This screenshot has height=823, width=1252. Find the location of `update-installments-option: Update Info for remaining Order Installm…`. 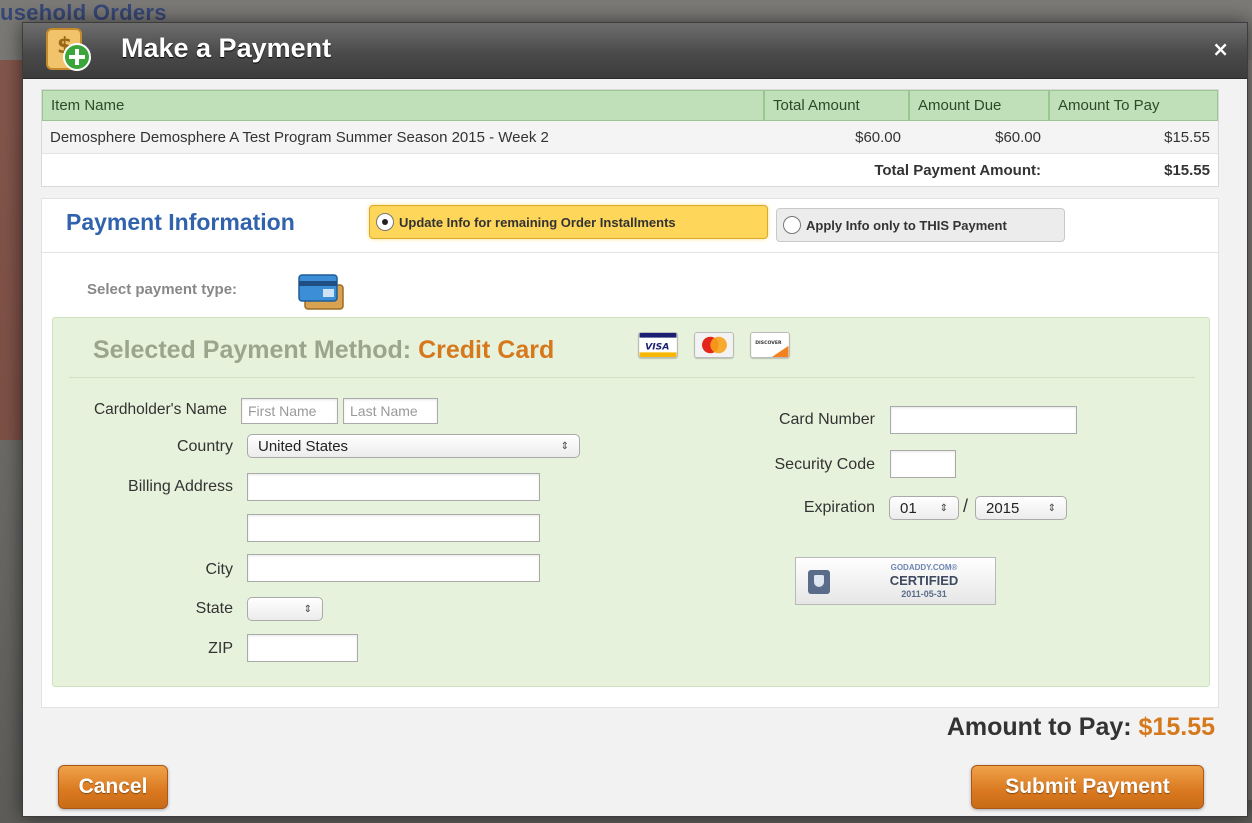

update-installments-option: Update Info for remaining Order Installm… is located at coordinates (568, 222).